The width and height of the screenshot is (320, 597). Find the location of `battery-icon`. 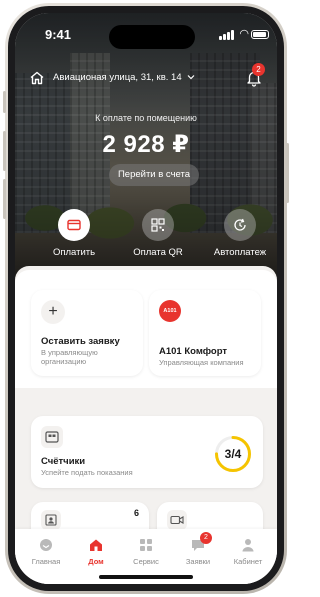

battery-icon is located at coordinates (260, 34).